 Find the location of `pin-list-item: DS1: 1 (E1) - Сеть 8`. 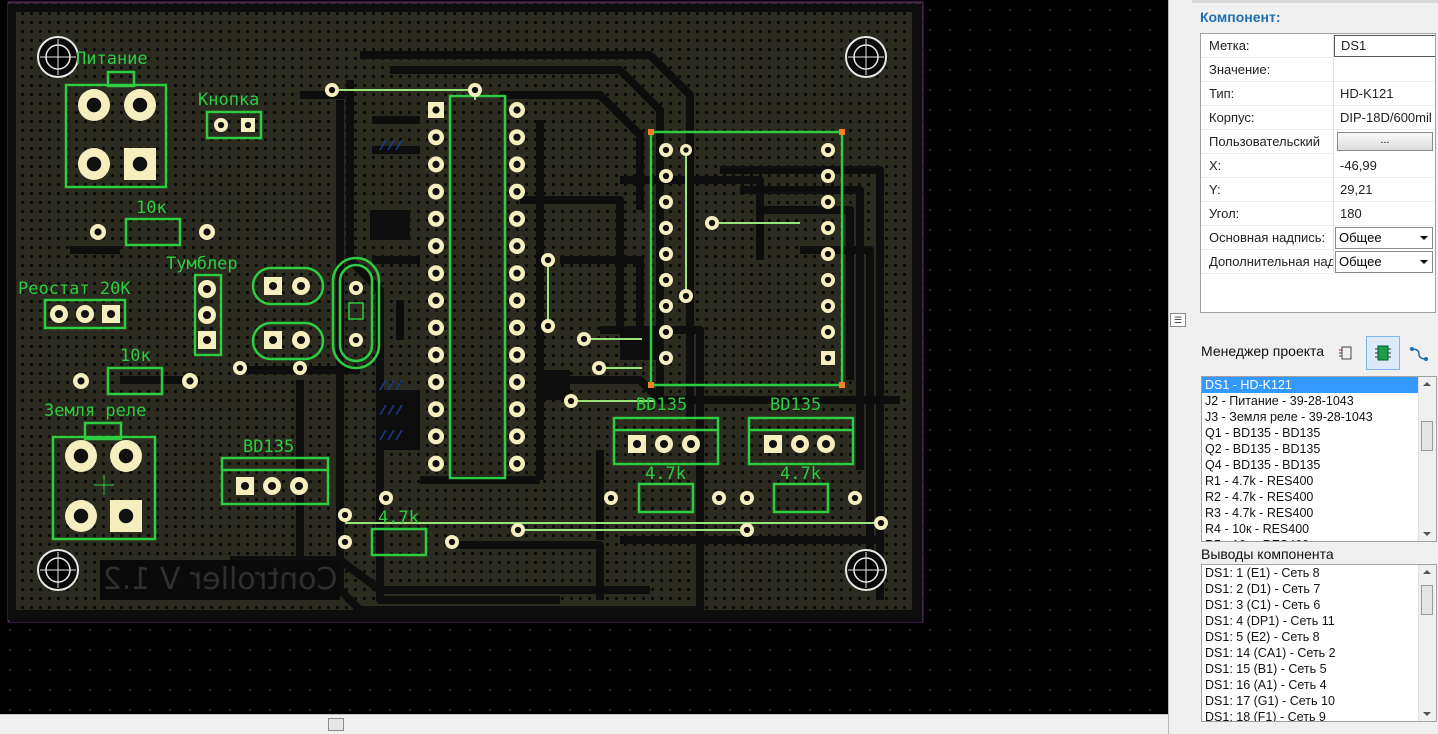

pin-list-item: DS1: 1 (E1) - Сеть 8 is located at coordinates (1319, 573).